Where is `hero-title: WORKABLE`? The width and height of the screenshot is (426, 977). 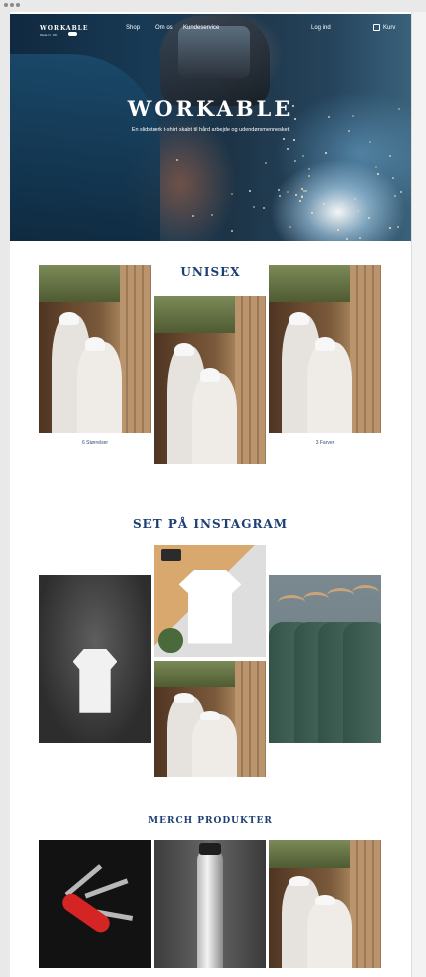 hero-title: WORKABLE is located at coordinates (210, 108).